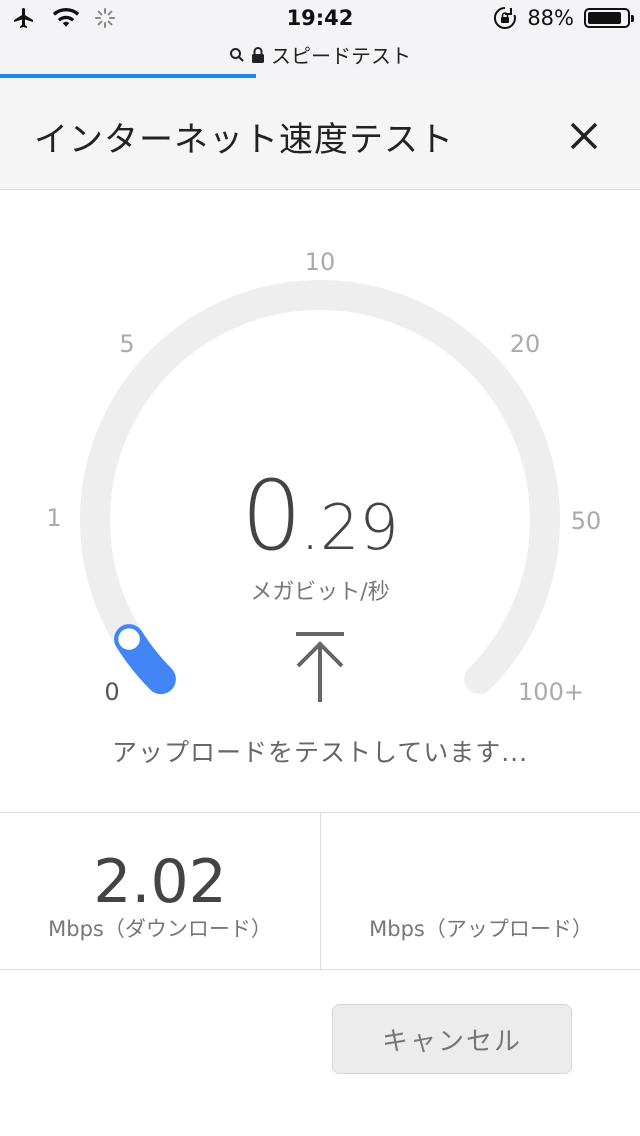 This screenshot has height=1136, width=640. What do you see at coordinates (505, 17) in the screenshot?
I see `rotation-lock-icon` at bounding box center [505, 17].